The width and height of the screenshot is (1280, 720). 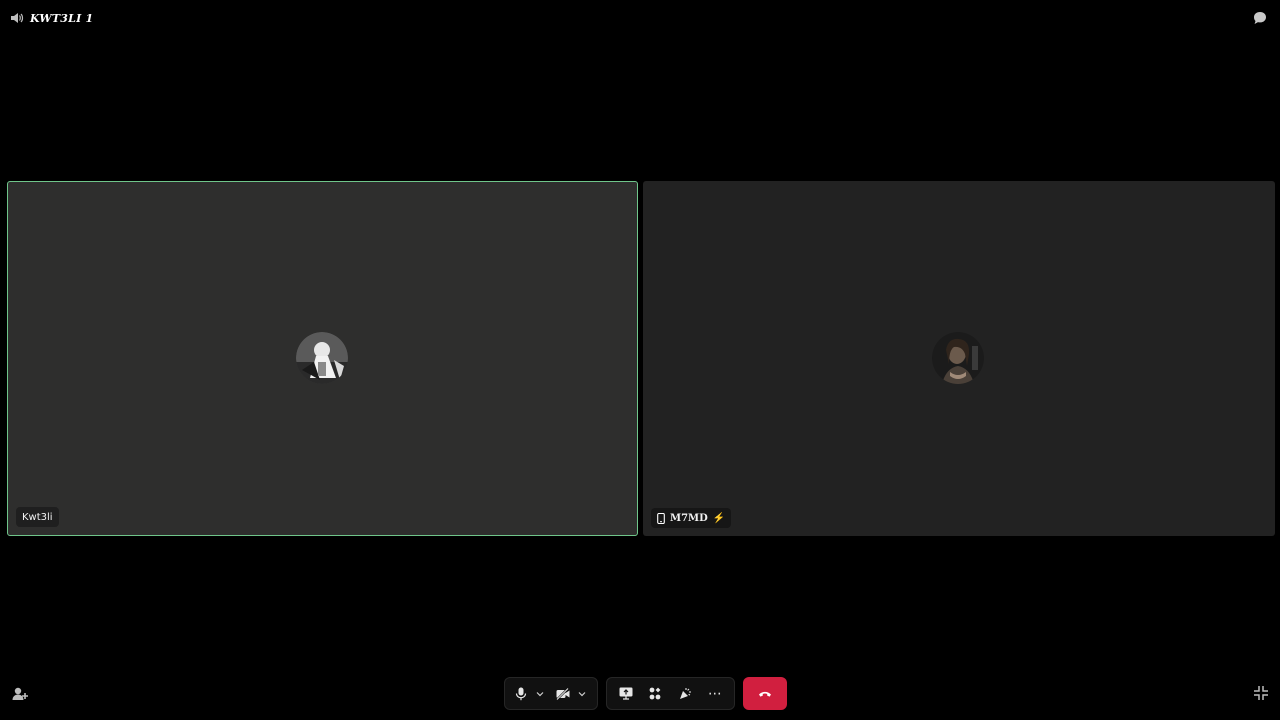 I want to click on camera-off-icon, so click(x=563, y=693).